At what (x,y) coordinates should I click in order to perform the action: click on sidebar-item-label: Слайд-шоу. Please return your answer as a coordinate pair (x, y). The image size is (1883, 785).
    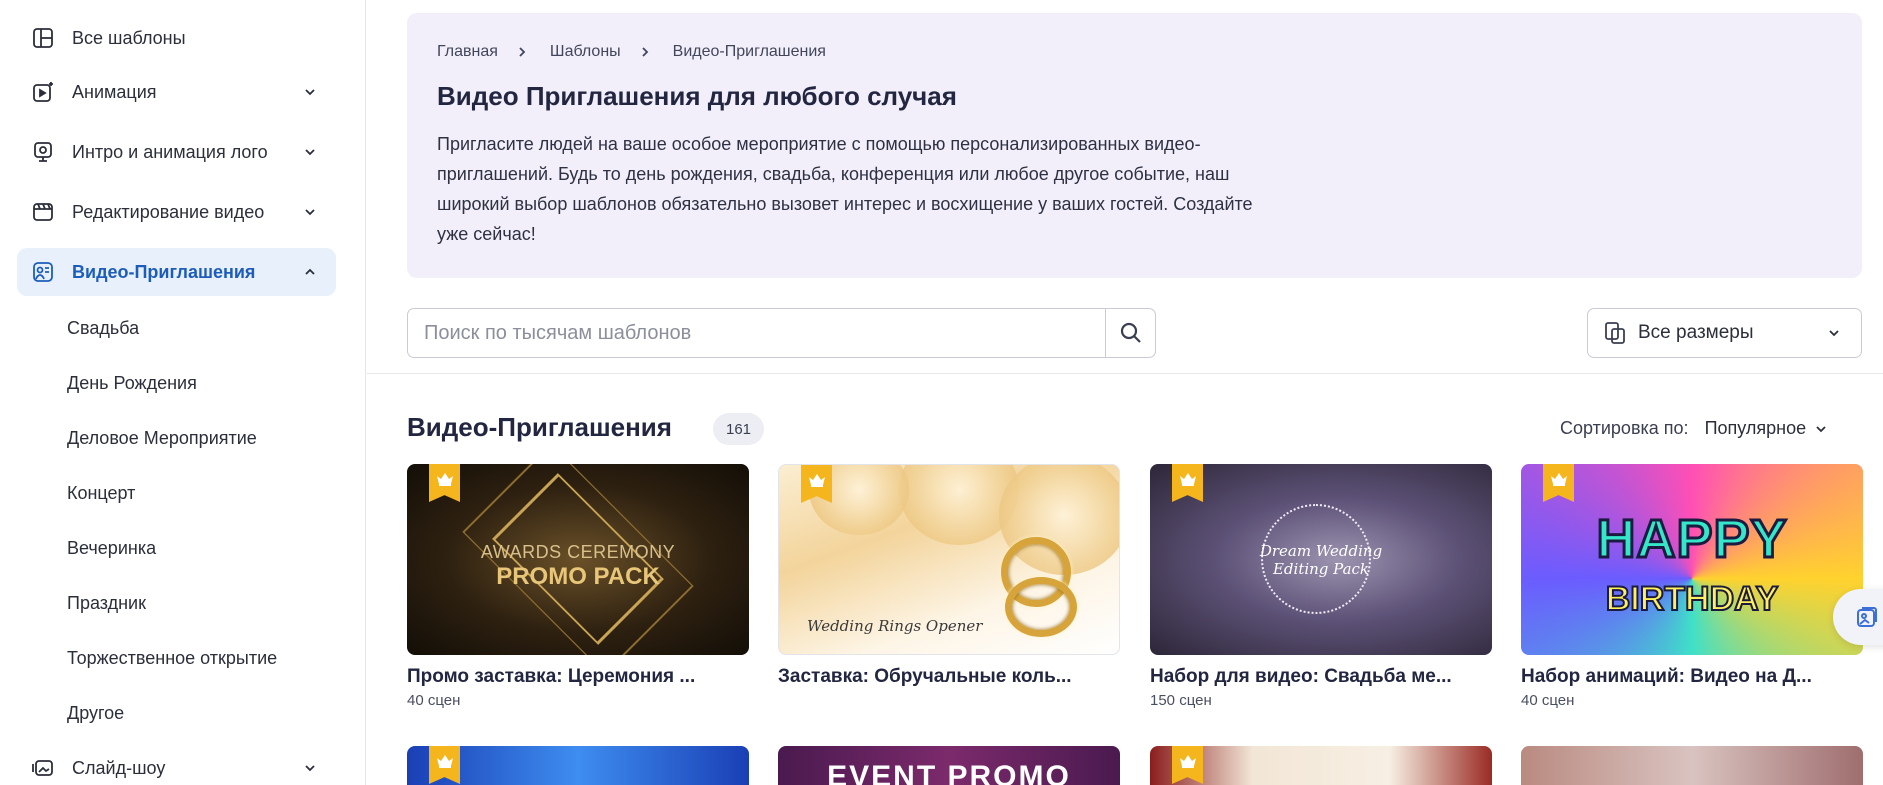
    Looking at the image, I should click on (119, 767).